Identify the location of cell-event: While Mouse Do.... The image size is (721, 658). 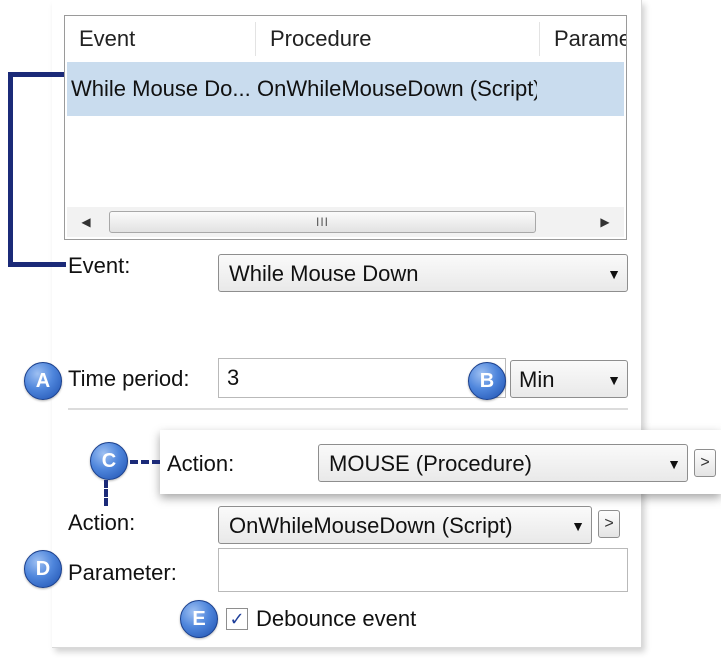
(161, 88).